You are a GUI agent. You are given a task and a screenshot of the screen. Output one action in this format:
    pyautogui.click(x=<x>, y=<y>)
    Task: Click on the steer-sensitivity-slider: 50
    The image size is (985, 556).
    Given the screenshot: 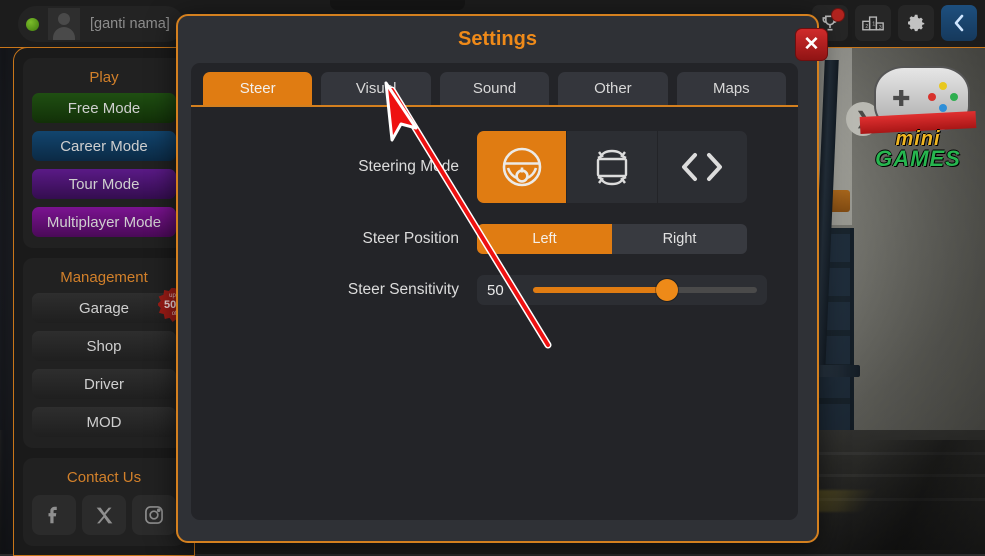 What is the action you would take?
    pyautogui.click(x=622, y=290)
    